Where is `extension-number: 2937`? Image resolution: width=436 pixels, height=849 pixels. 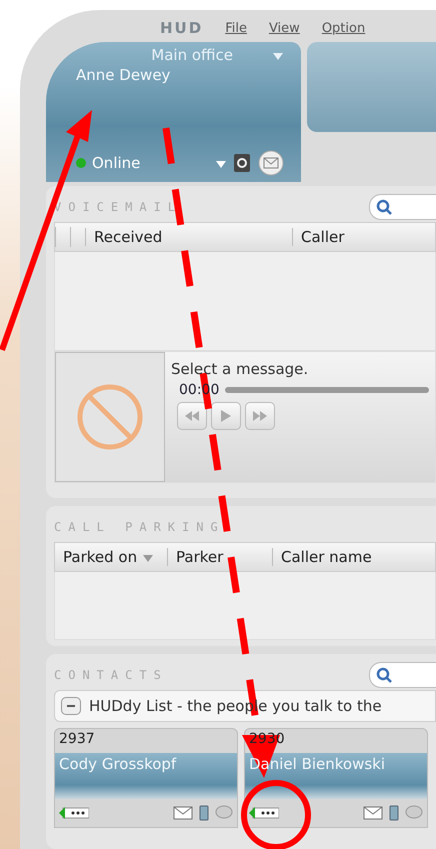 extension-number: 2937 is located at coordinates (77, 739).